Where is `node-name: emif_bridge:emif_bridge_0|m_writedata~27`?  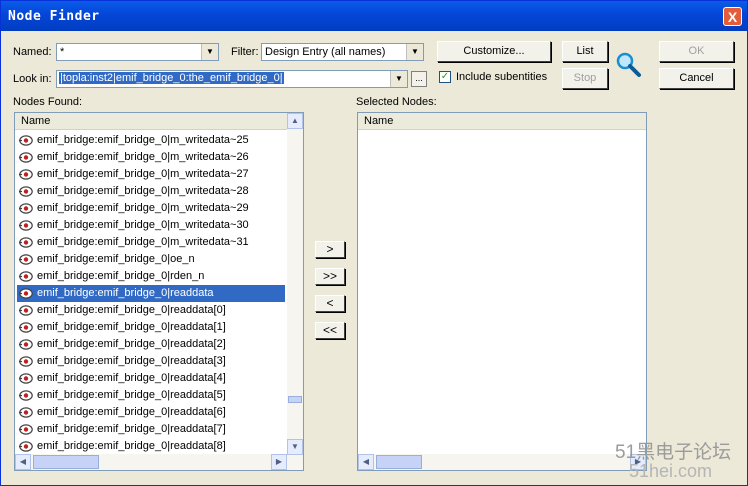 node-name: emif_bridge:emif_bridge_0|m_writedata~27 is located at coordinates (143, 174).